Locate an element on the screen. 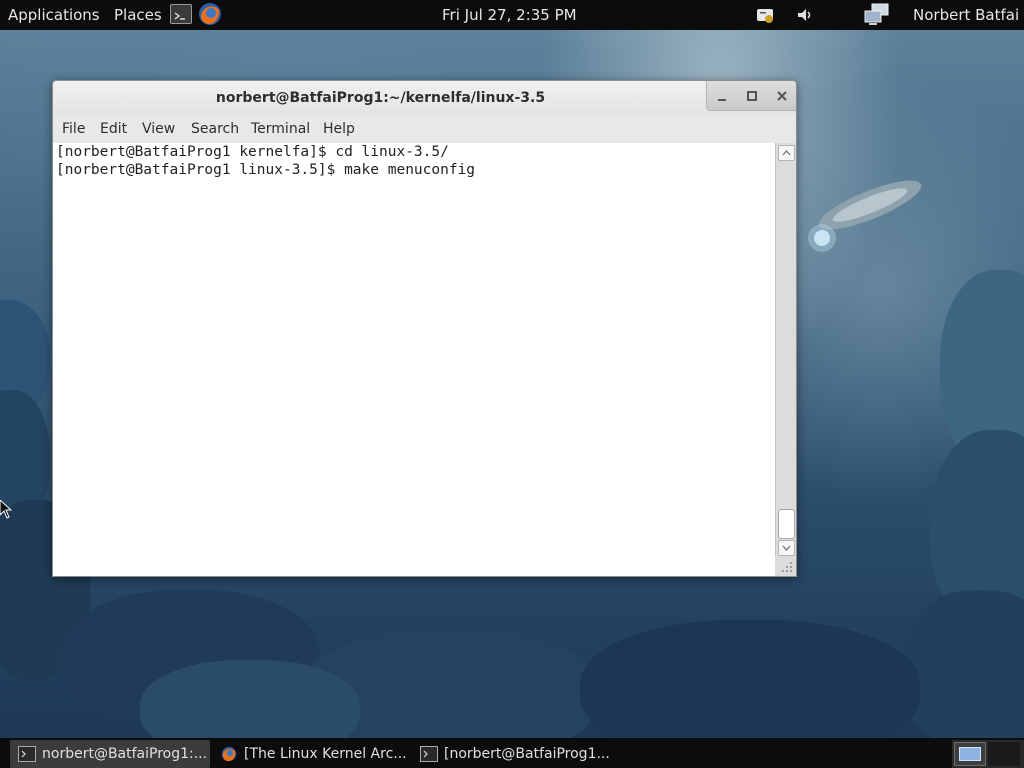  volume-icon is located at coordinates (805, 15).